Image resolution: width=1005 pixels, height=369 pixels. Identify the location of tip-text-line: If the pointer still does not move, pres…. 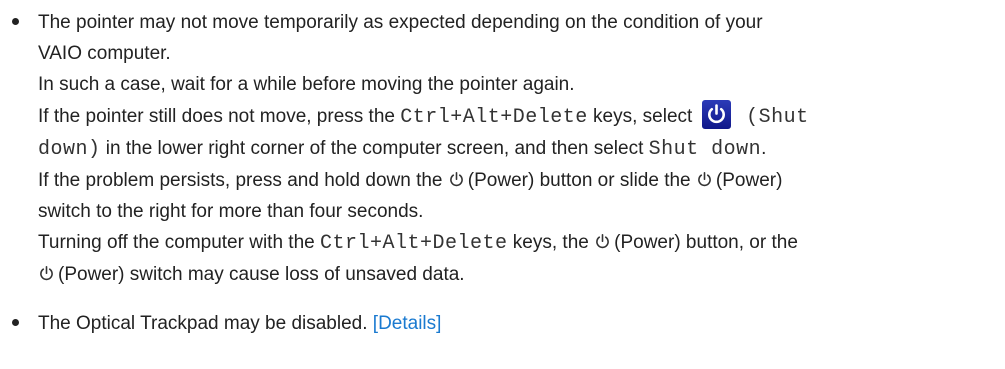
(521, 116).